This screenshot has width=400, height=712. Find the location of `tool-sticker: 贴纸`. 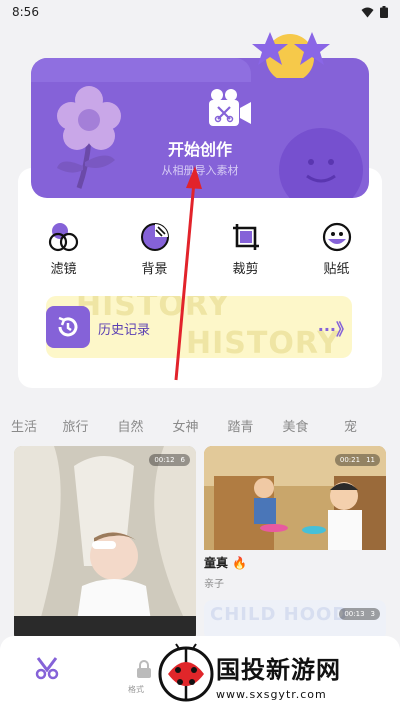

tool-sticker: 贴纸 is located at coordinates (337, 252).